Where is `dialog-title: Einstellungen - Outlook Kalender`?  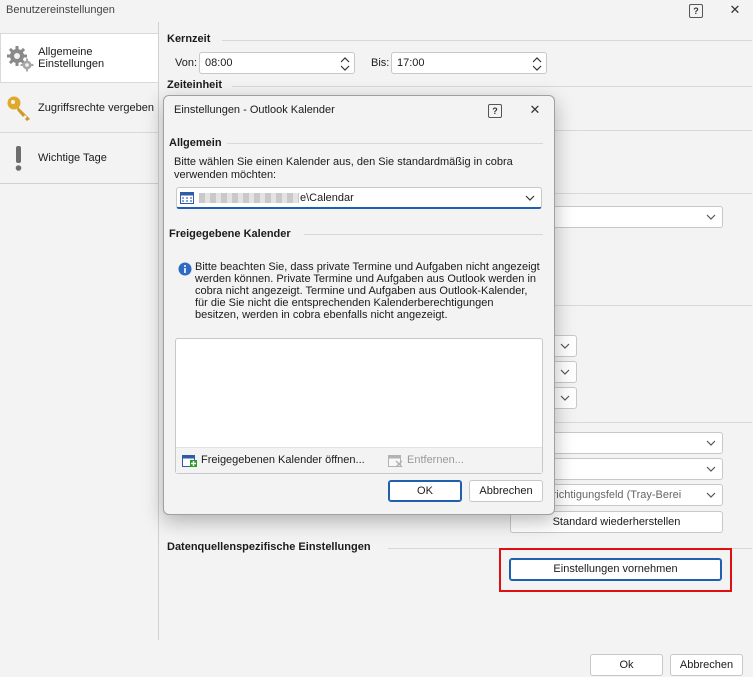 dialog-title: Einstellungen - Outlook Kalender is located at coordinates (254, 110).